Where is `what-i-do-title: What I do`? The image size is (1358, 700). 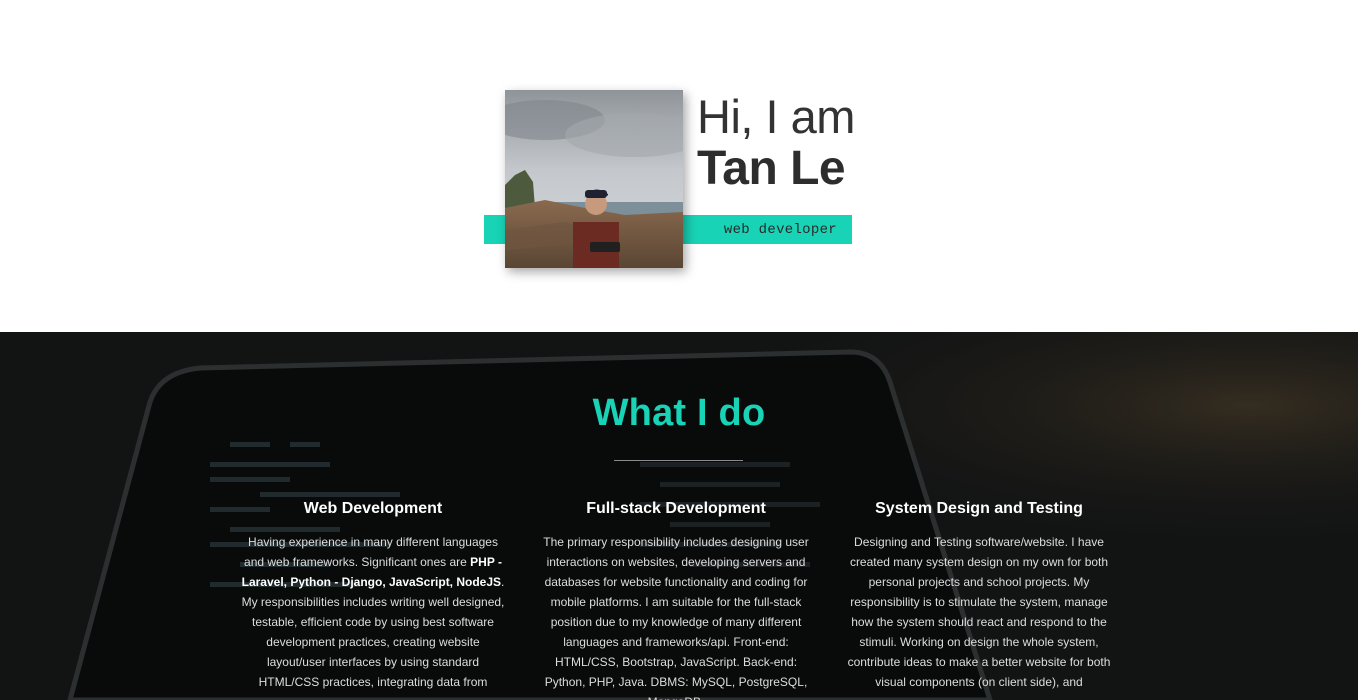 what-i-do-title: What I do is located at coordinates (679, 413).